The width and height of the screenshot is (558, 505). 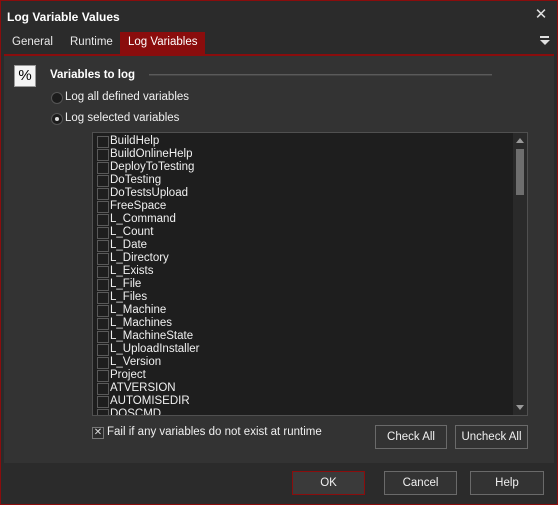 What do you see at coordinates (520, 140) in the screenshot?
I see `scroll-up-icon` at bounding box center [520, 140].